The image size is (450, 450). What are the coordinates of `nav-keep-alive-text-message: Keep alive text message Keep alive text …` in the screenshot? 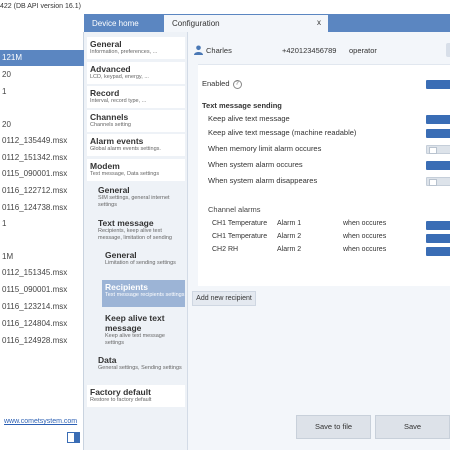 It's located at (143, 328).